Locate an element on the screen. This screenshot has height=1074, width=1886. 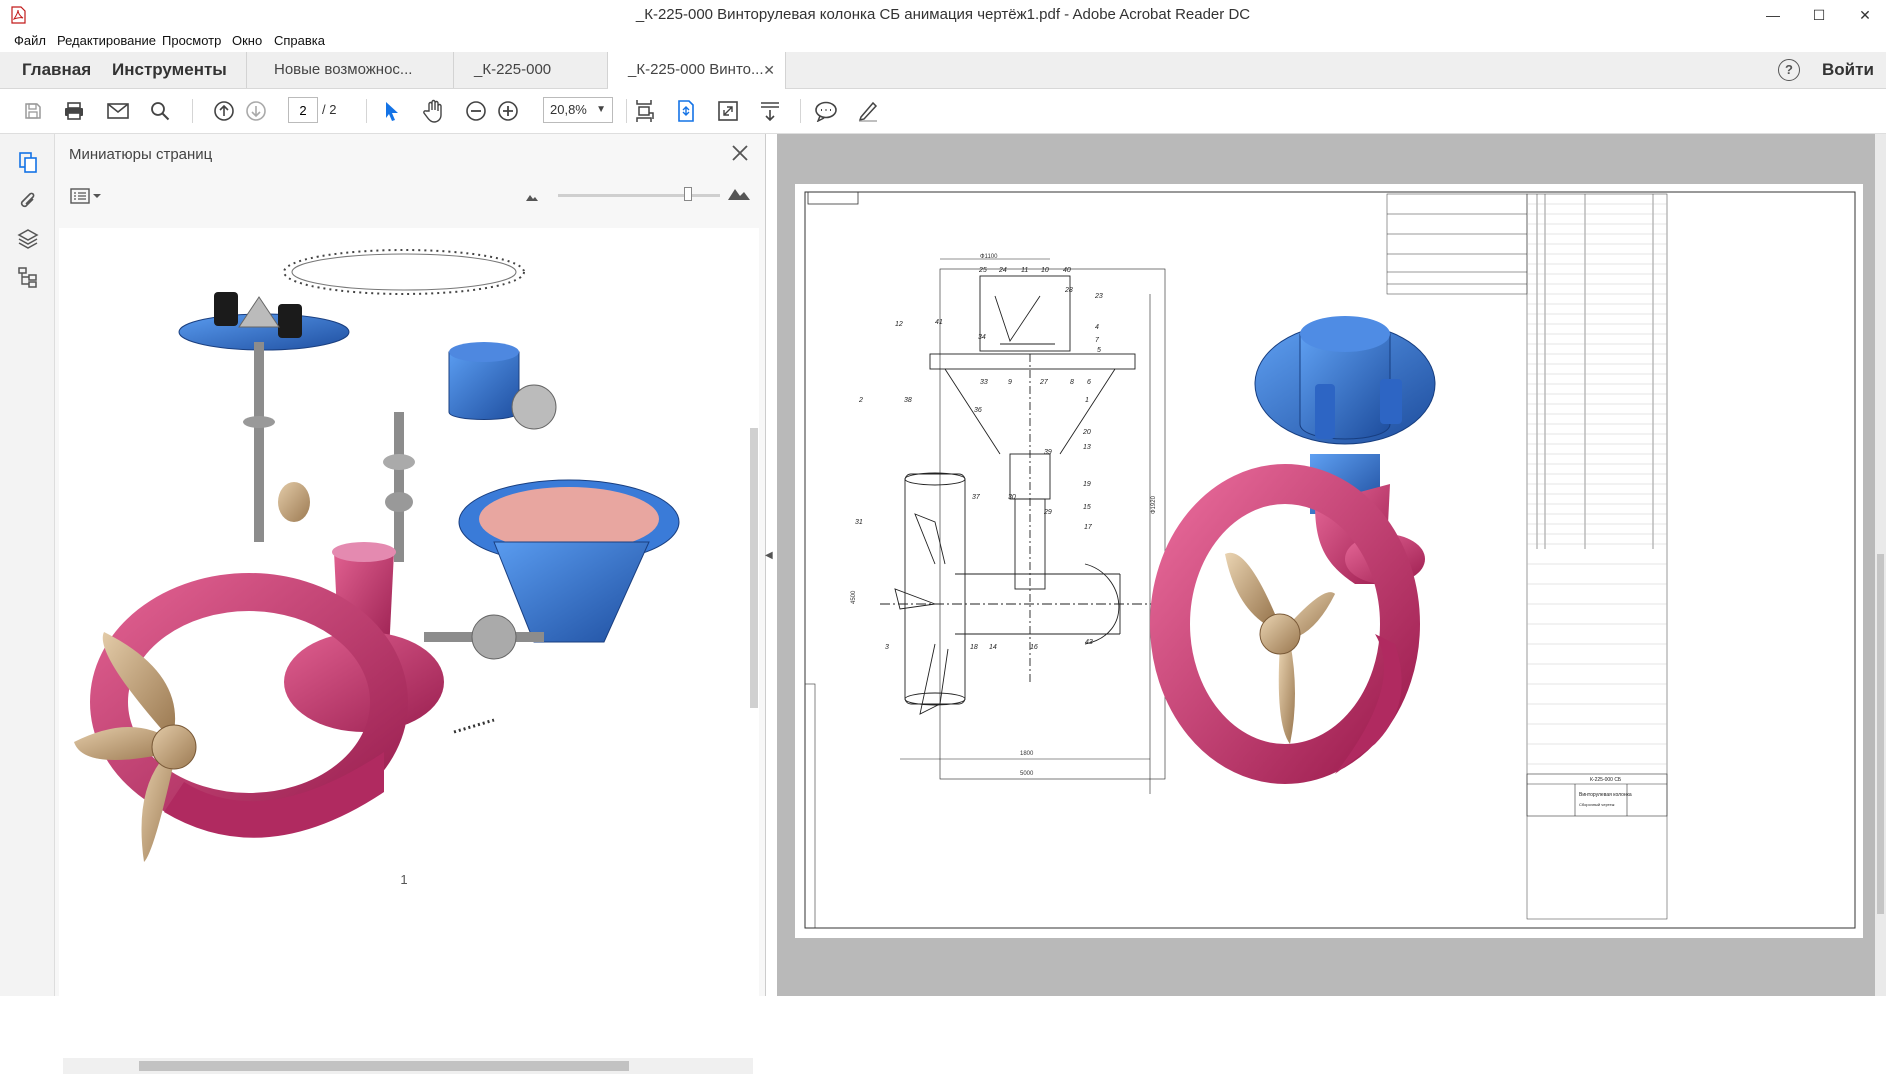
minimize-button: — is located at coordinates (1773, 15).